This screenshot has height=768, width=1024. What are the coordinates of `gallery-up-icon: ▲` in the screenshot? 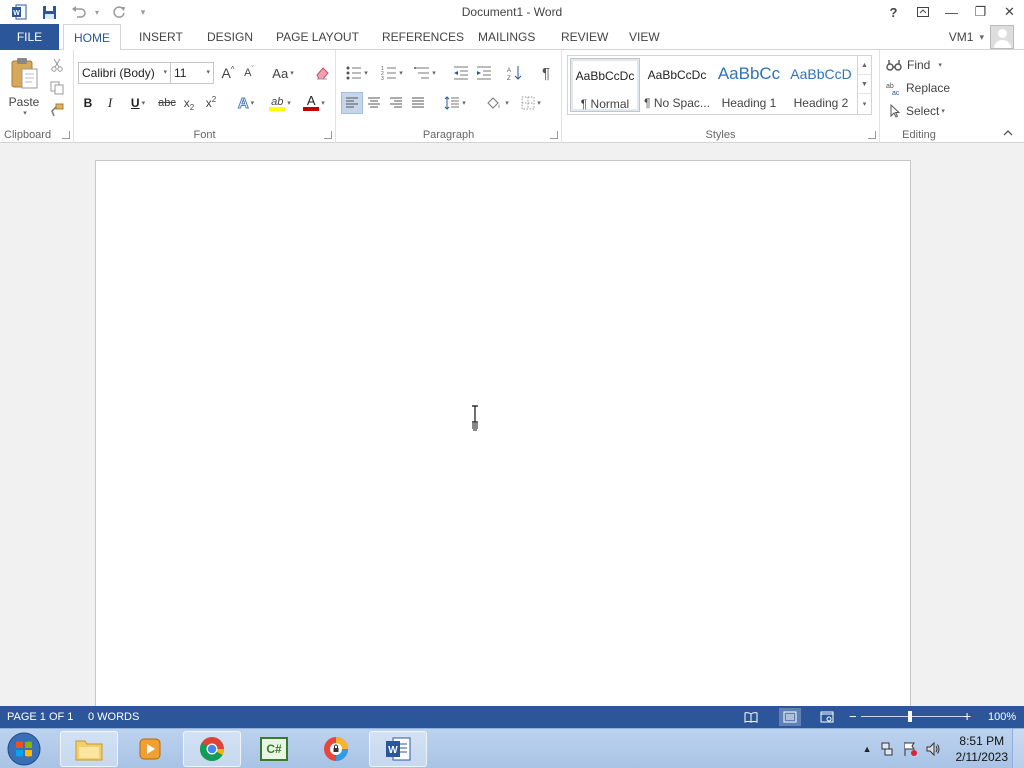 It's located at (864, 65).